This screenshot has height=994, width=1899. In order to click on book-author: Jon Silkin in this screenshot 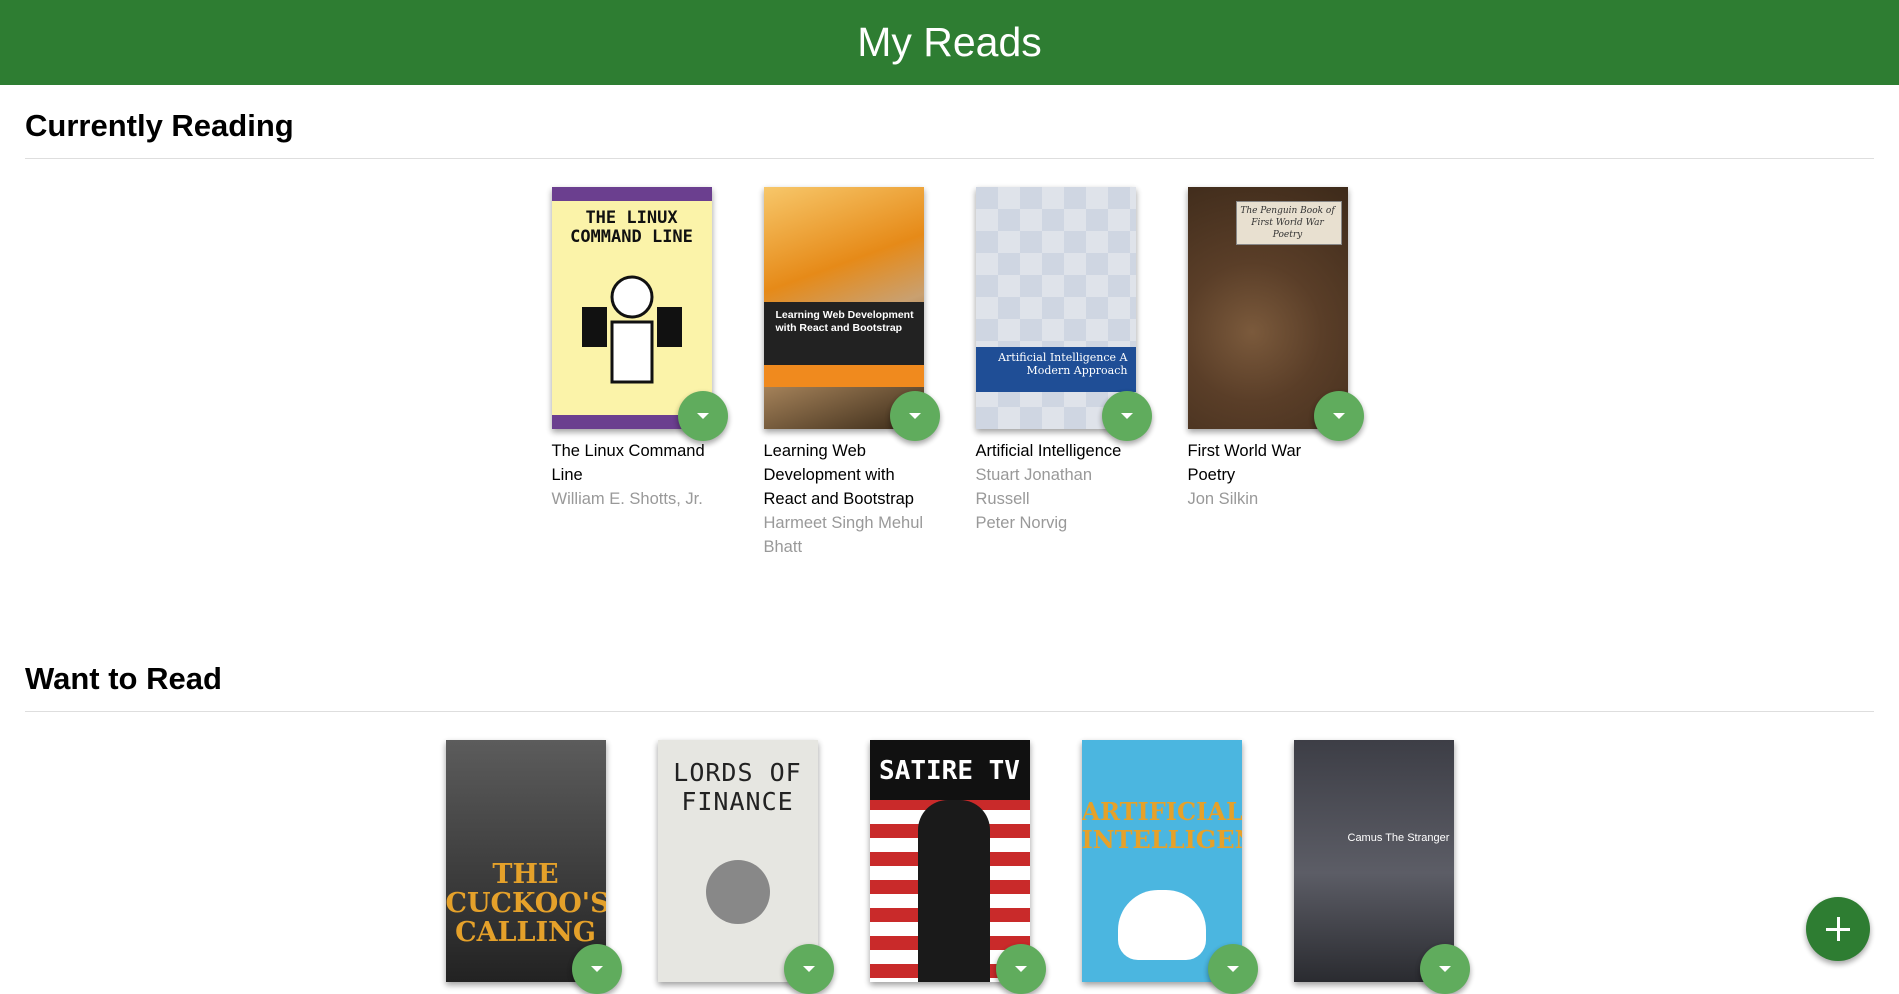, I will do `click(1223, 499)`.